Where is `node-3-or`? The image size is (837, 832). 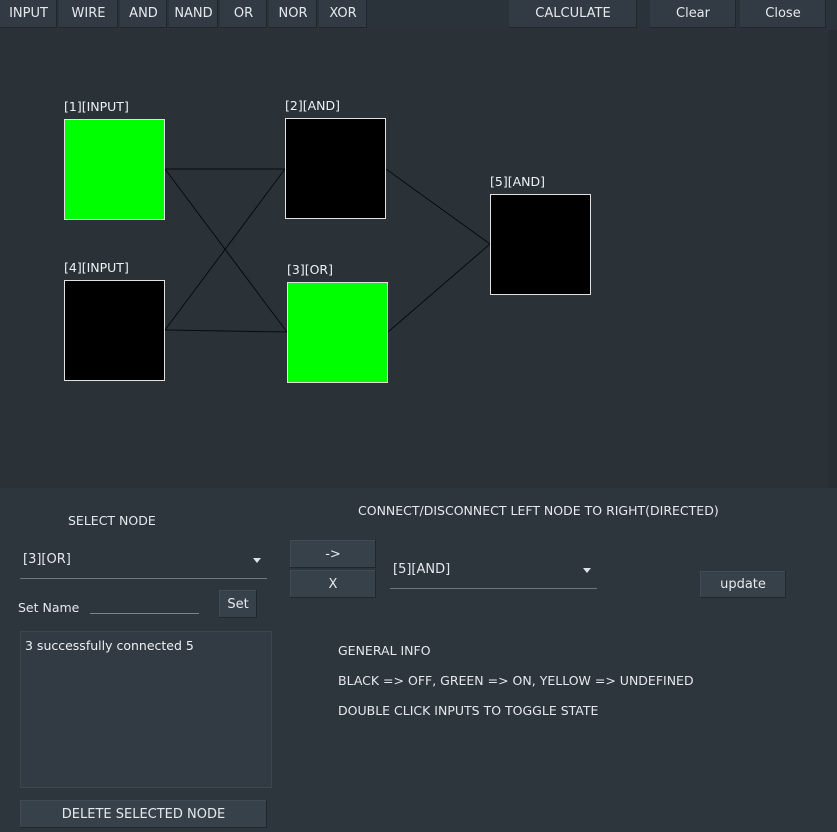
node-3-or is located at coordinates (337, 332).